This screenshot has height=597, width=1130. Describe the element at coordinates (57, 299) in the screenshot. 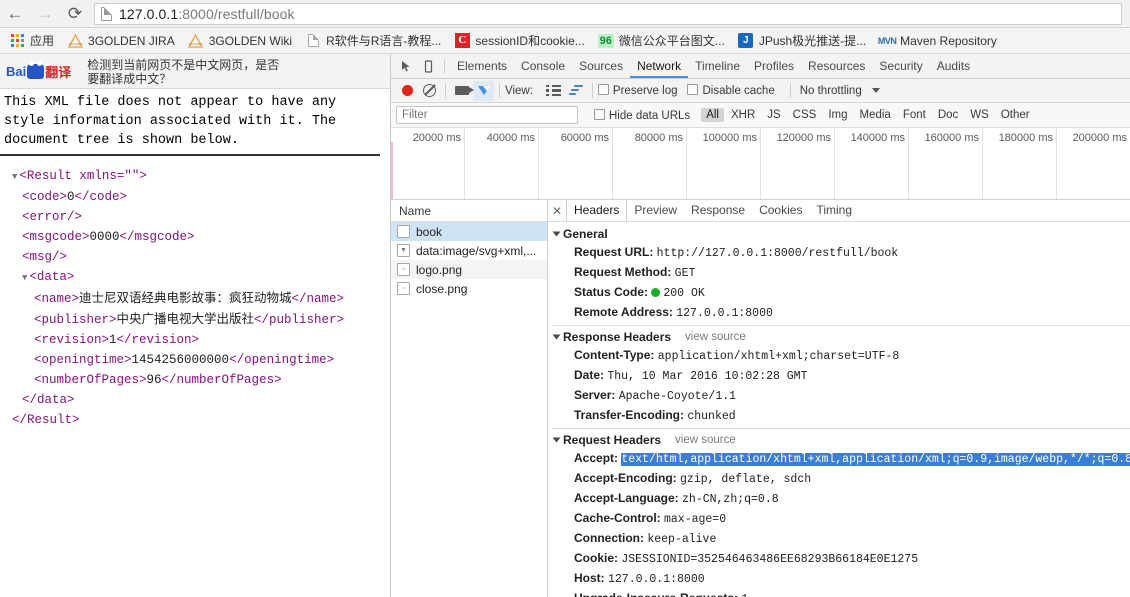

I see `xml-tag: <name>` at that location.